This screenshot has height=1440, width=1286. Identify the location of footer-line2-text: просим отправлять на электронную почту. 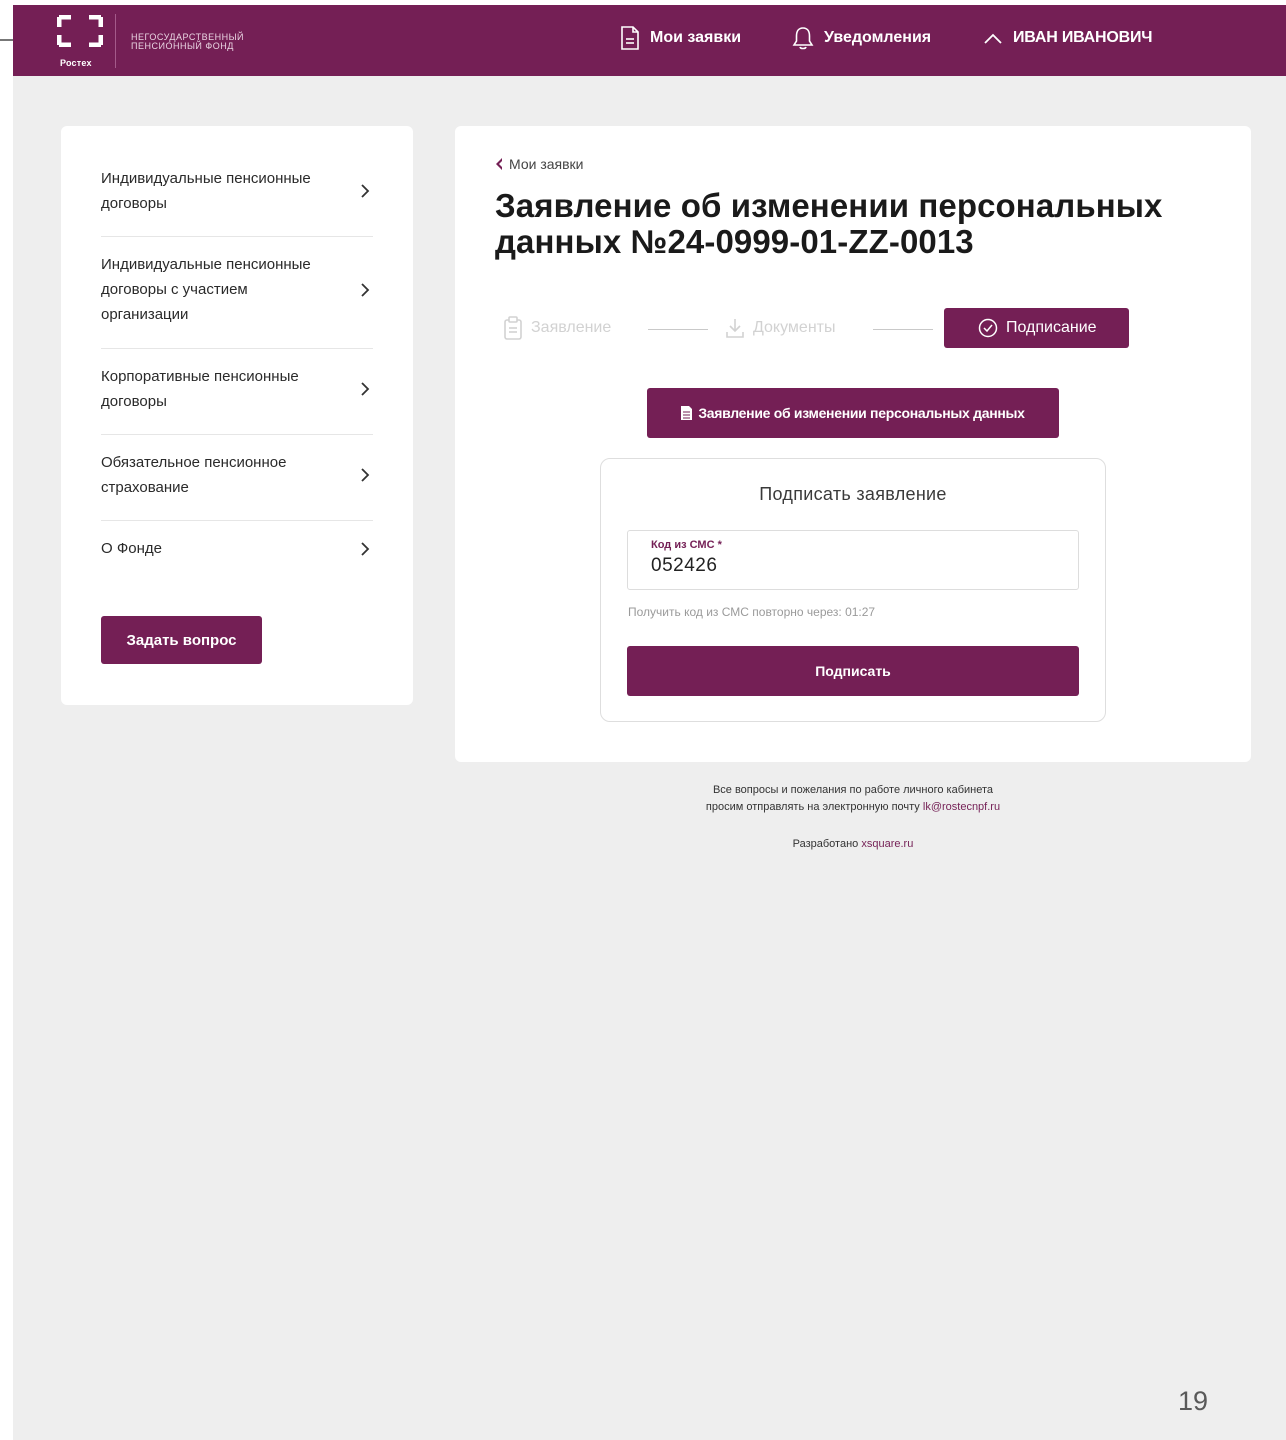
(812, 807).